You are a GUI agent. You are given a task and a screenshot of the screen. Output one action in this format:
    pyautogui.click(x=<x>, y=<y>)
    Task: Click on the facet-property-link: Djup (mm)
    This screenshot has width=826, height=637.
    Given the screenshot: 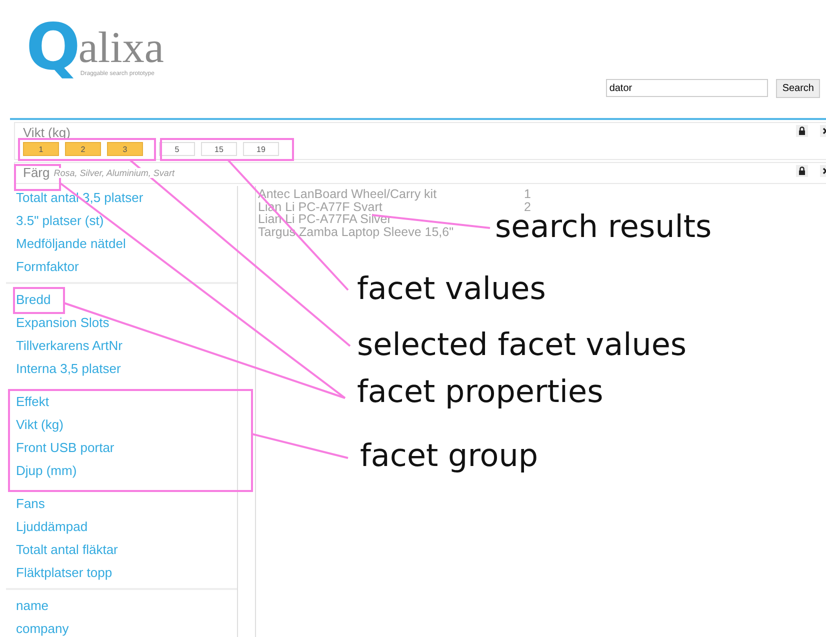 What is the action you would take?
    pyautogui.click(x=126, y=470)
    